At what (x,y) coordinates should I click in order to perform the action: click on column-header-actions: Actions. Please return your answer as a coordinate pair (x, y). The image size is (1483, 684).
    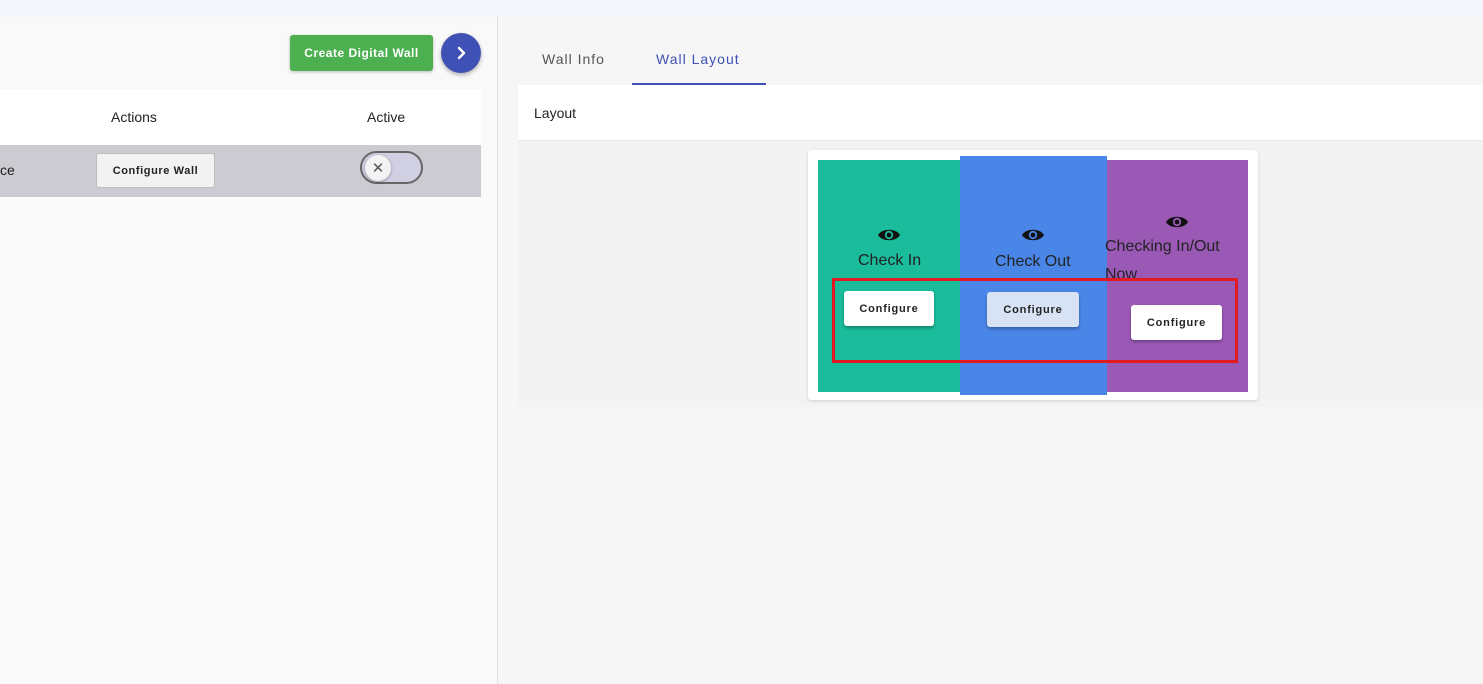
    Looking at the image, I should click on (134, 117).